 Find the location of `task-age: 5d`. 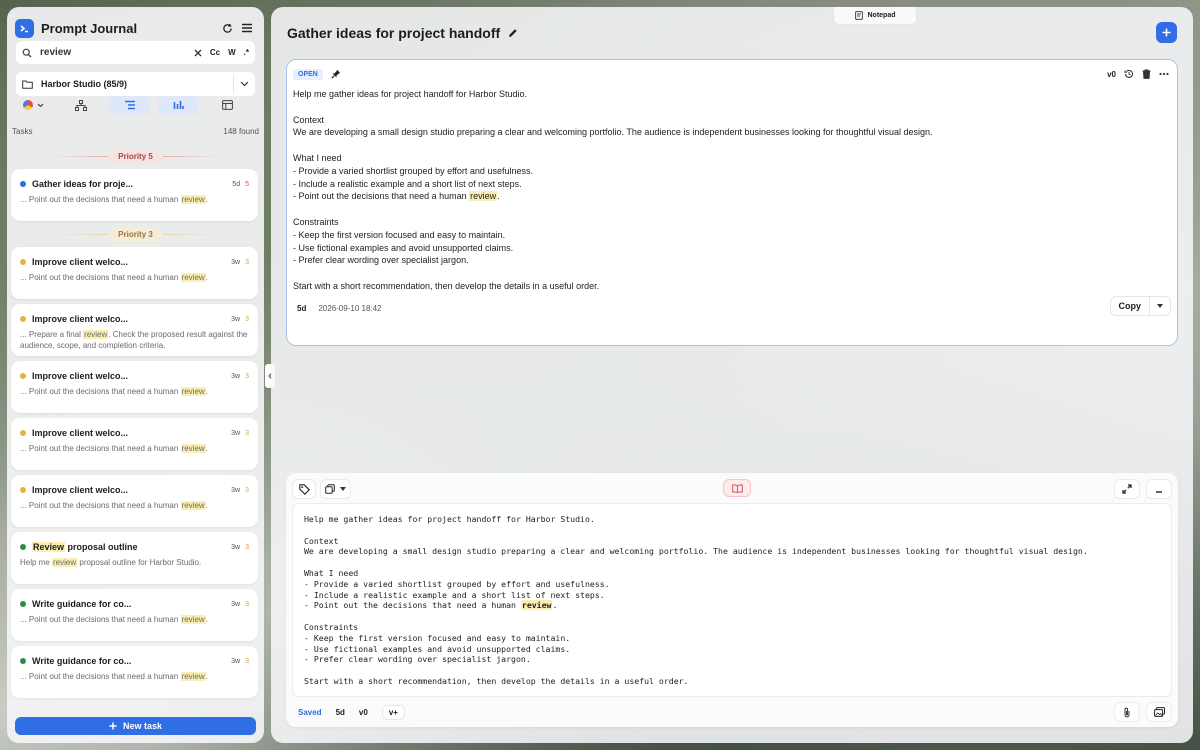

task-age: 5d is located at coordinates (236, 184).